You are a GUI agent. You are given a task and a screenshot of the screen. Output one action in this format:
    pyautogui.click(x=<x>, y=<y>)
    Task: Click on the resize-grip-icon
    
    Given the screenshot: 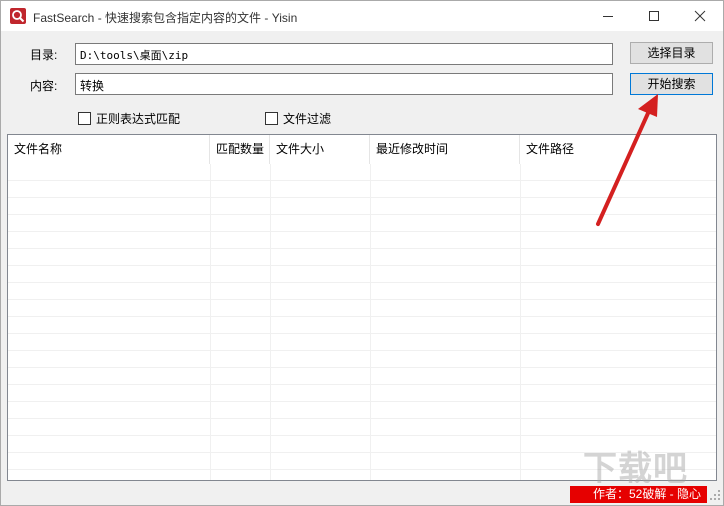 What is the action you would take?
    pyautogui.click(x=715, y=495)
    